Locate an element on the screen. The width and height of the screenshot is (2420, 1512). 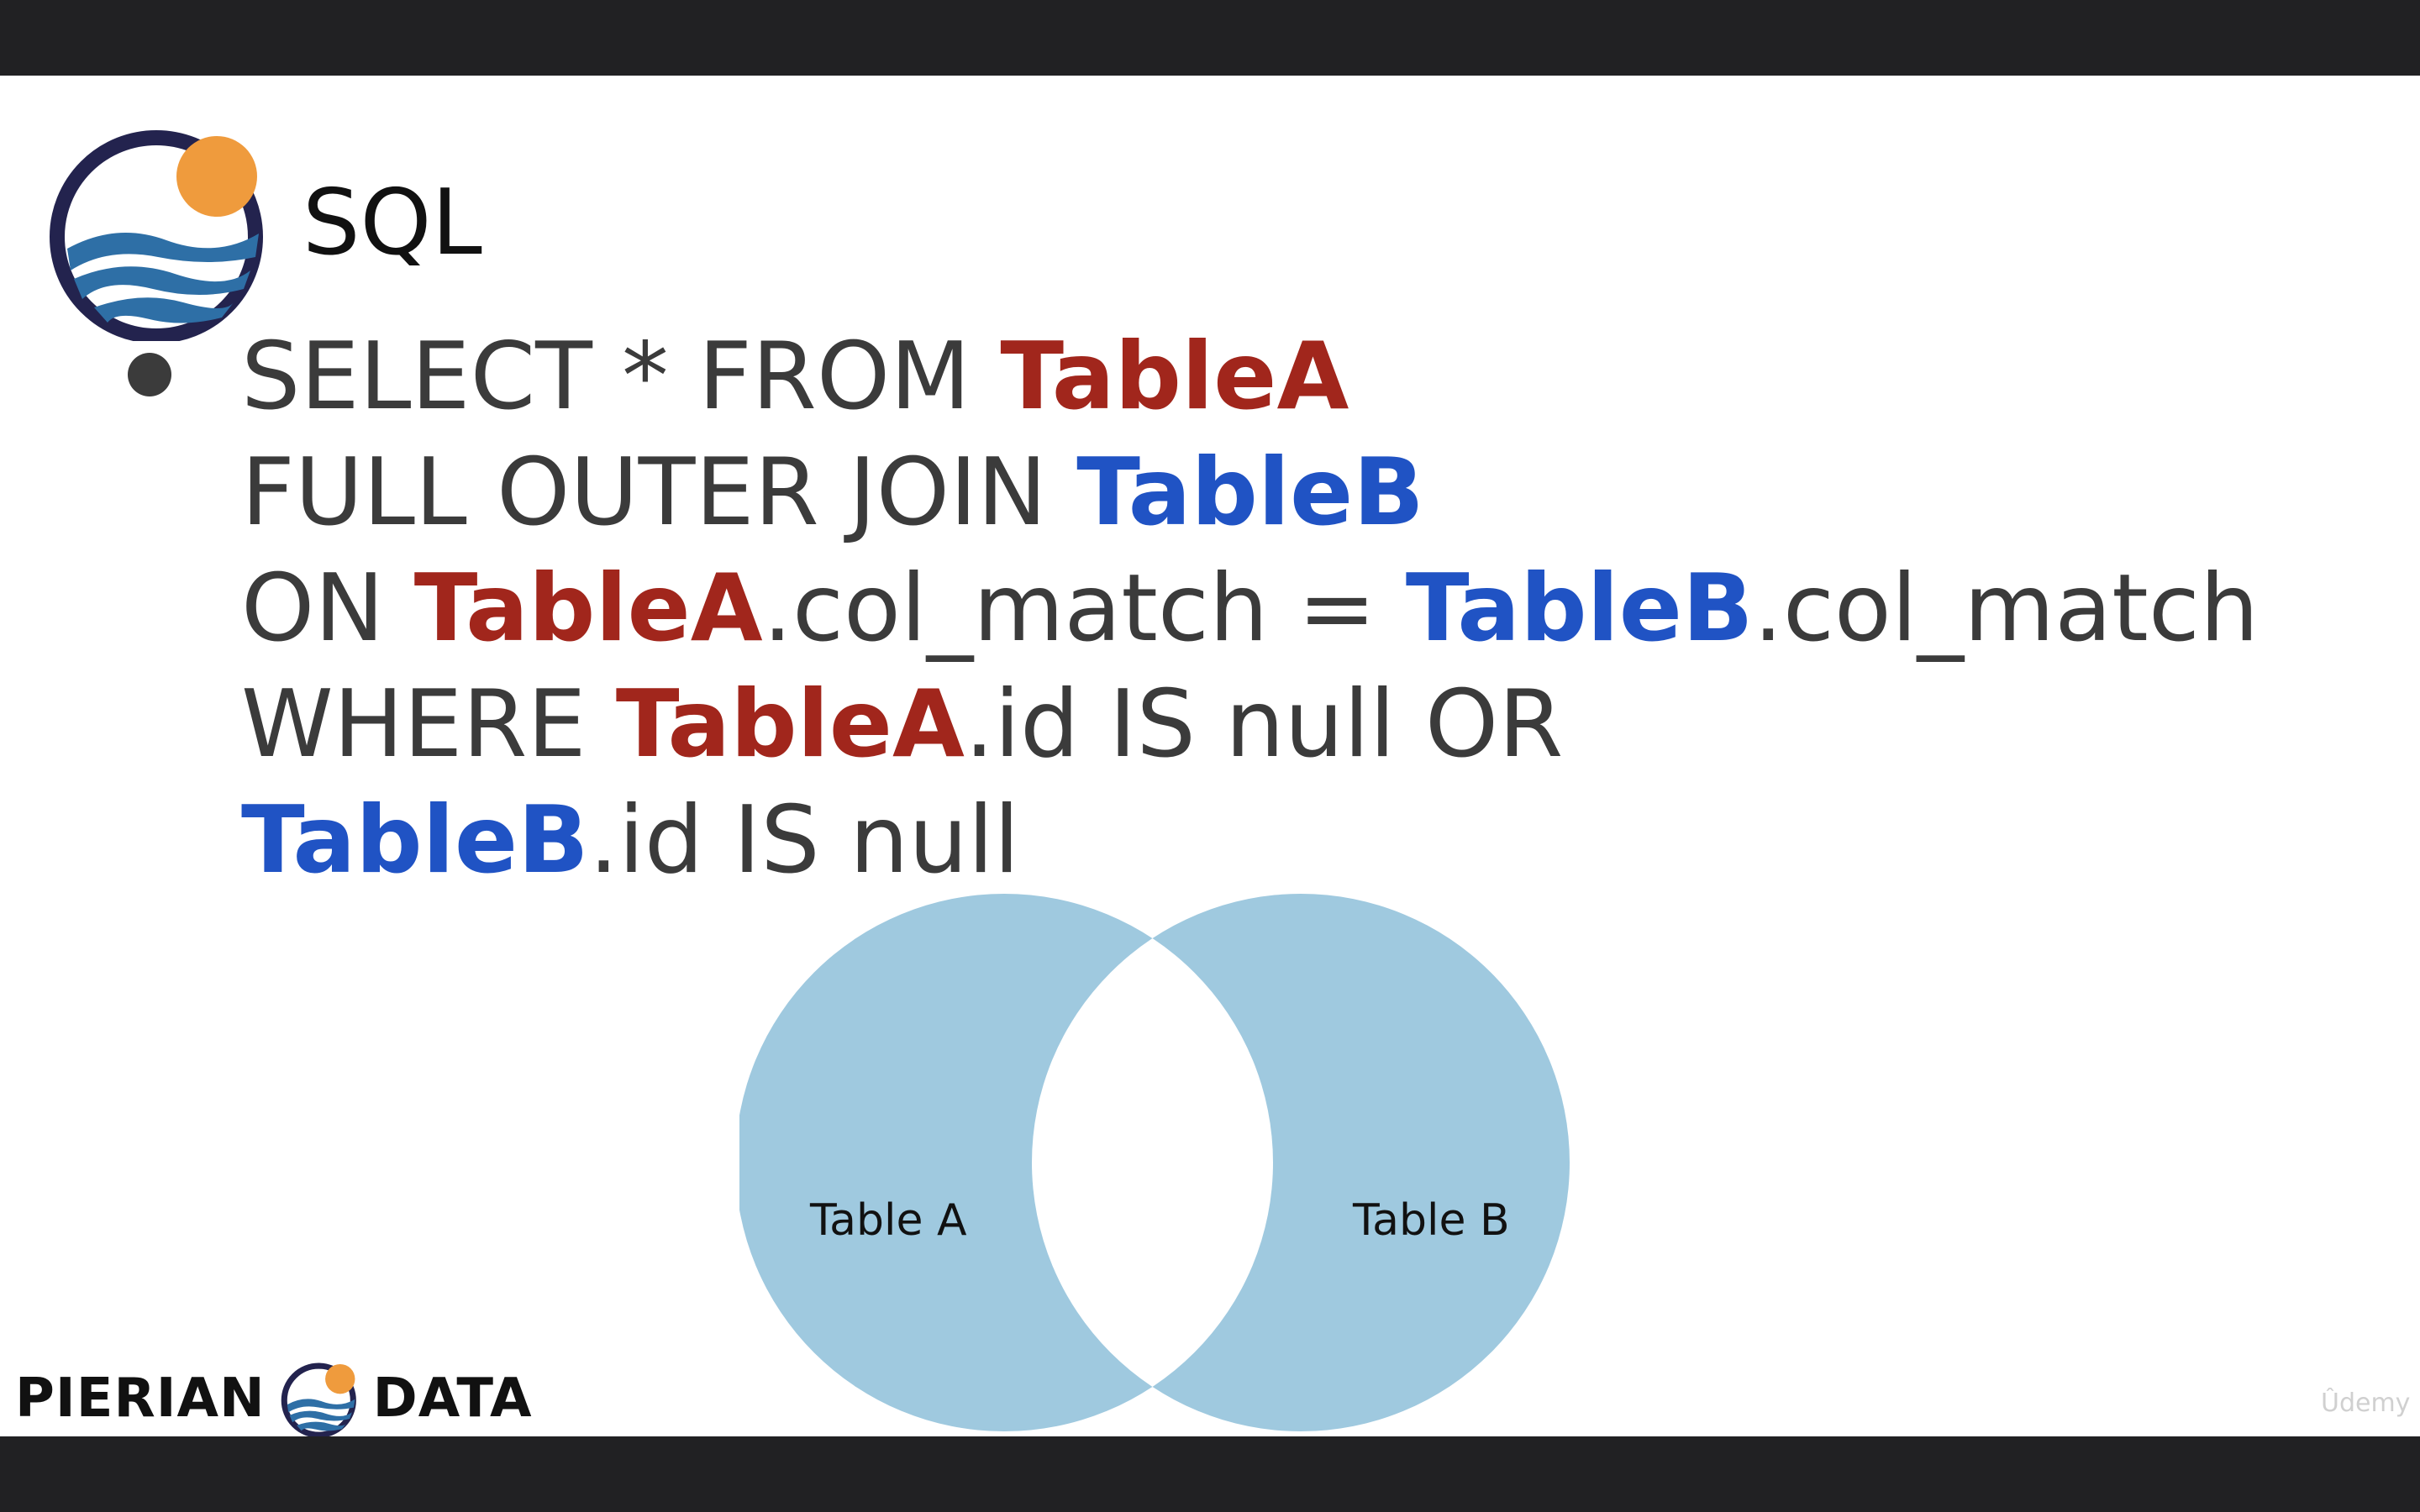
code-line: FULL OUTER JOIN TableB is located at coordinates (1250, 493).